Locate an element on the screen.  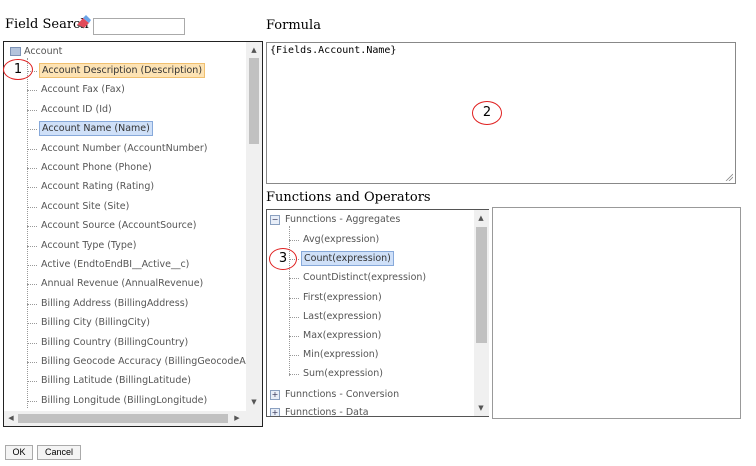
formula-text: {Fields.Account.Name} is located at coordinates (333, 50).